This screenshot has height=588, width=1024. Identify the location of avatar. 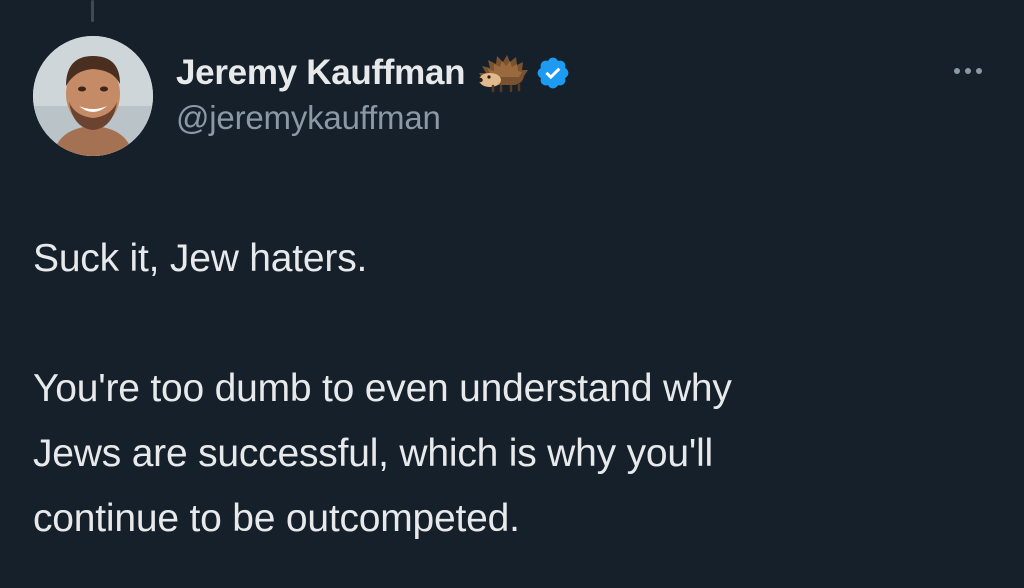
(93, 96).